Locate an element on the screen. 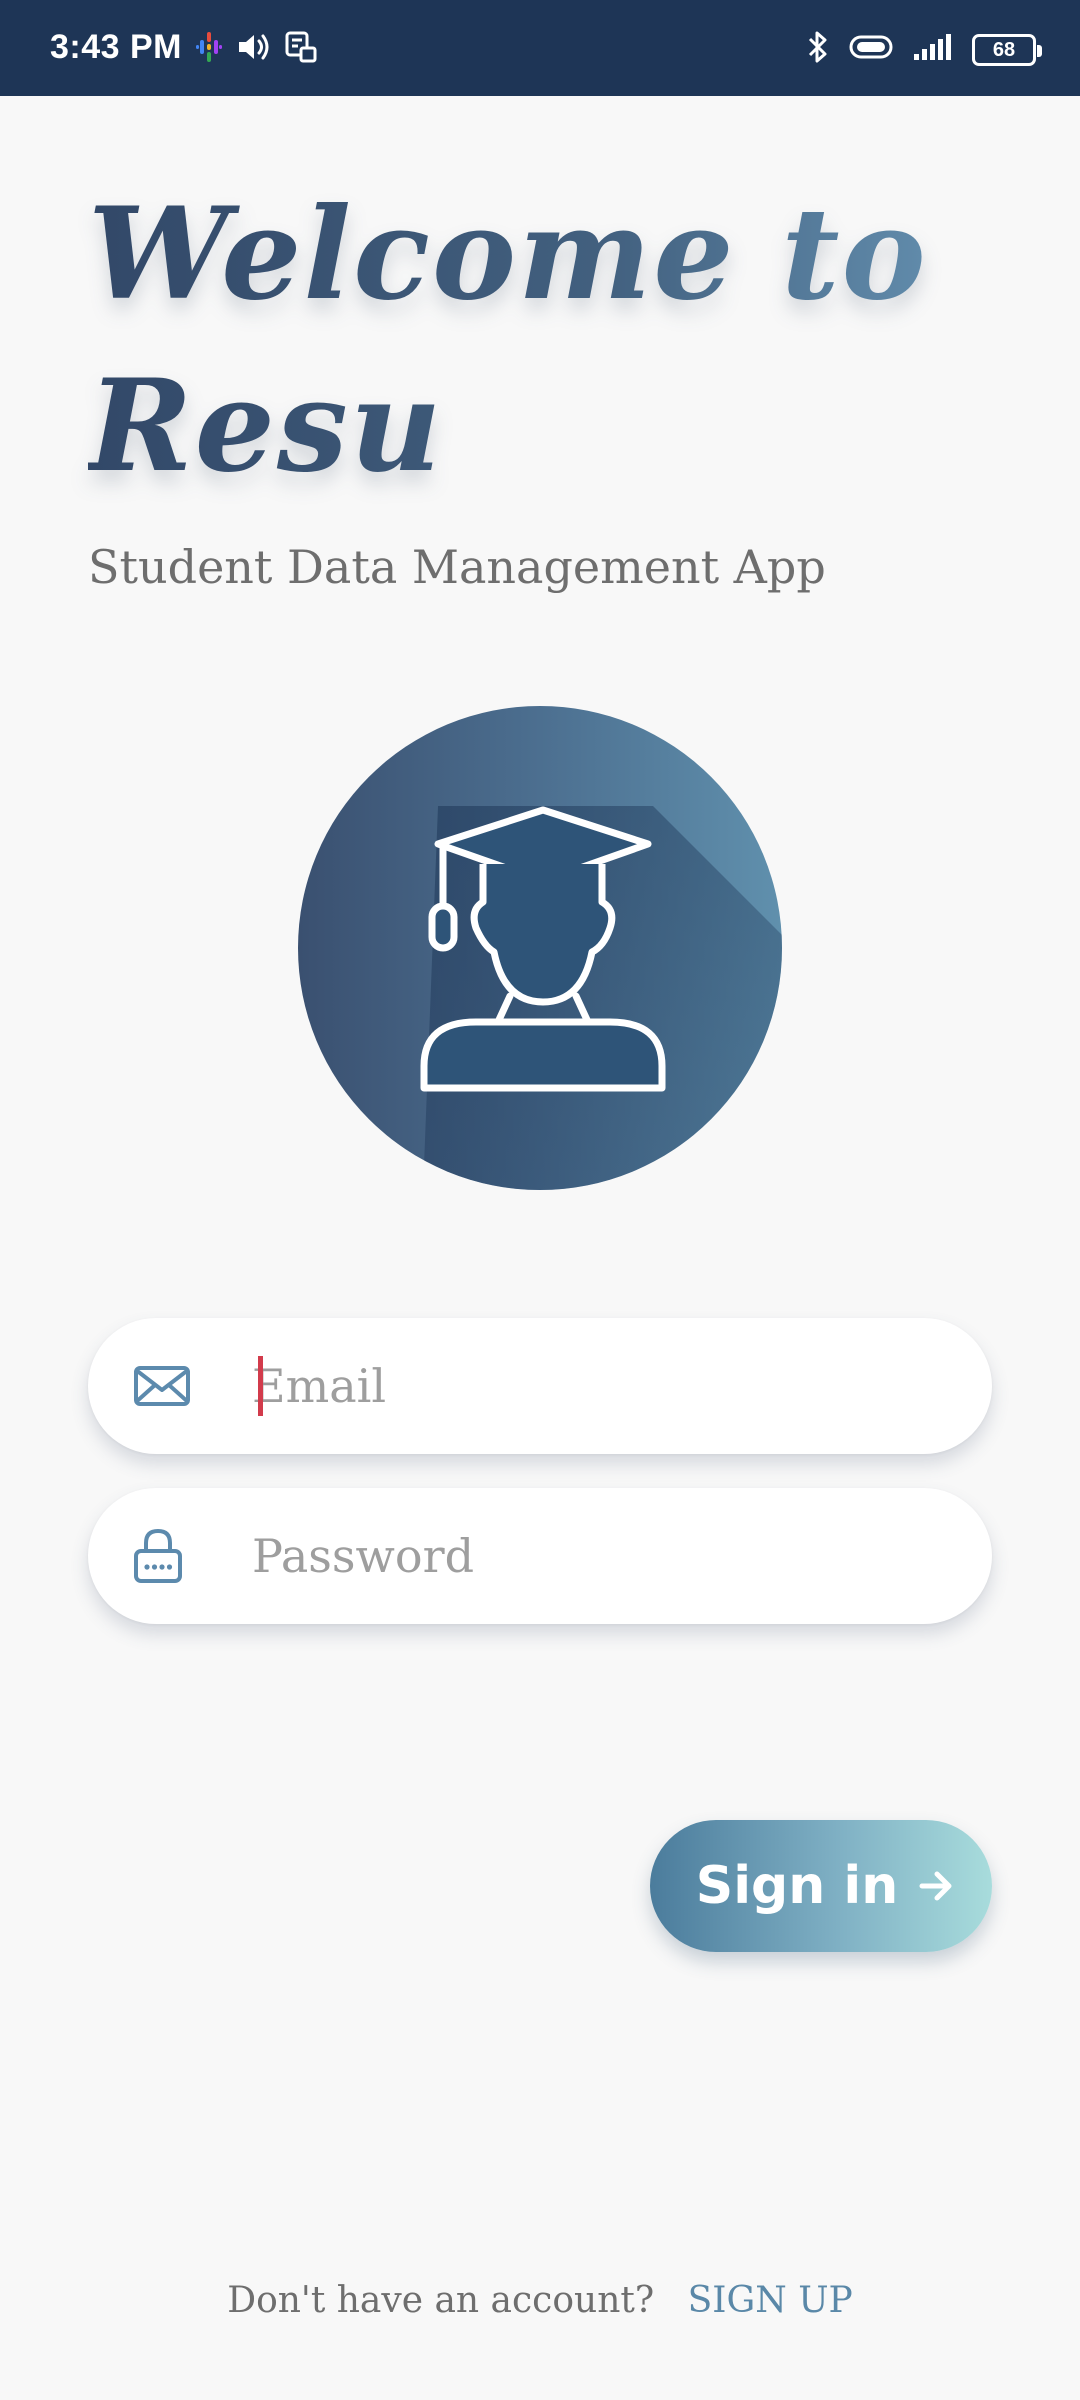 This screenshot has height=2400, width=1080. lock-icon is located at coordinates (158, 1555).